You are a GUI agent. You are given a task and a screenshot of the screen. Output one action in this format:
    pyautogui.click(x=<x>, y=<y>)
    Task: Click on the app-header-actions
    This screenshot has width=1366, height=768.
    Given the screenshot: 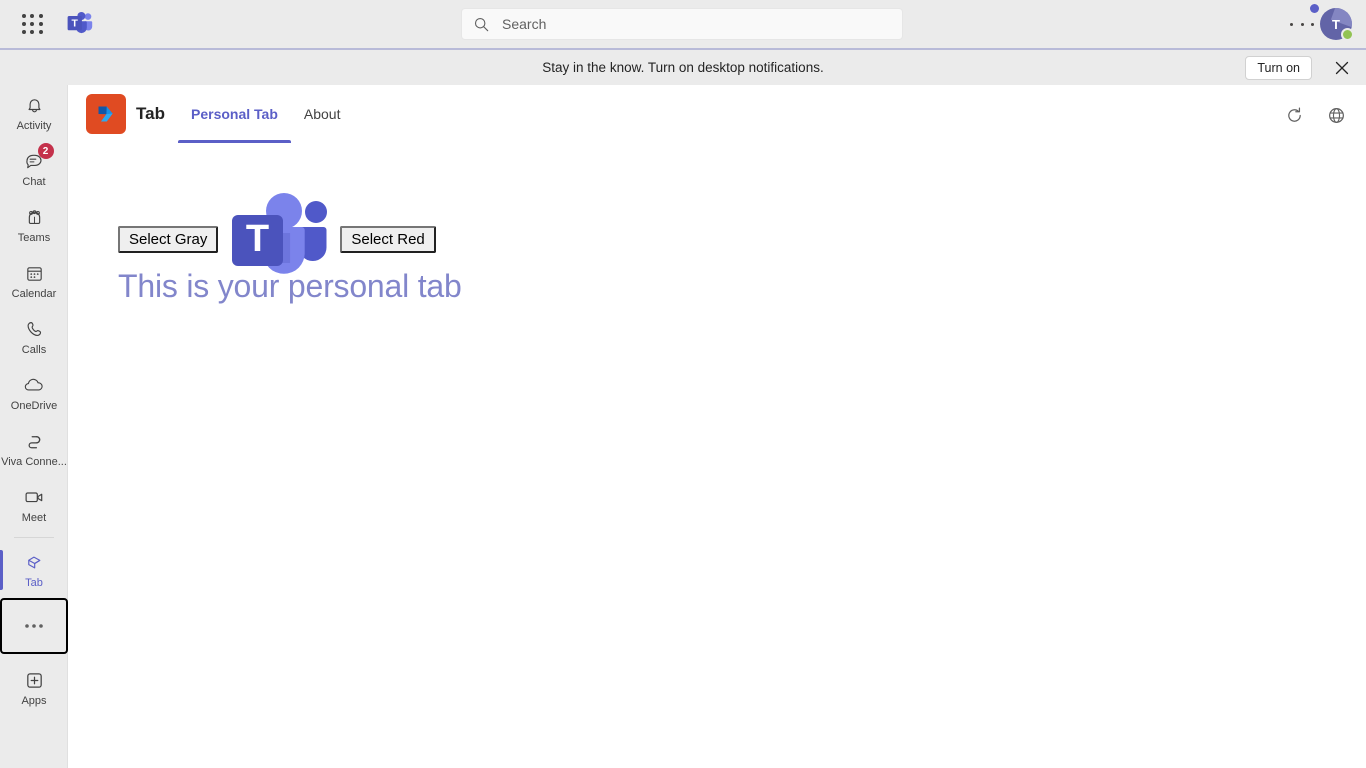 What is the action you would take?
    pyautogui.click(x=1315, y=115)
    